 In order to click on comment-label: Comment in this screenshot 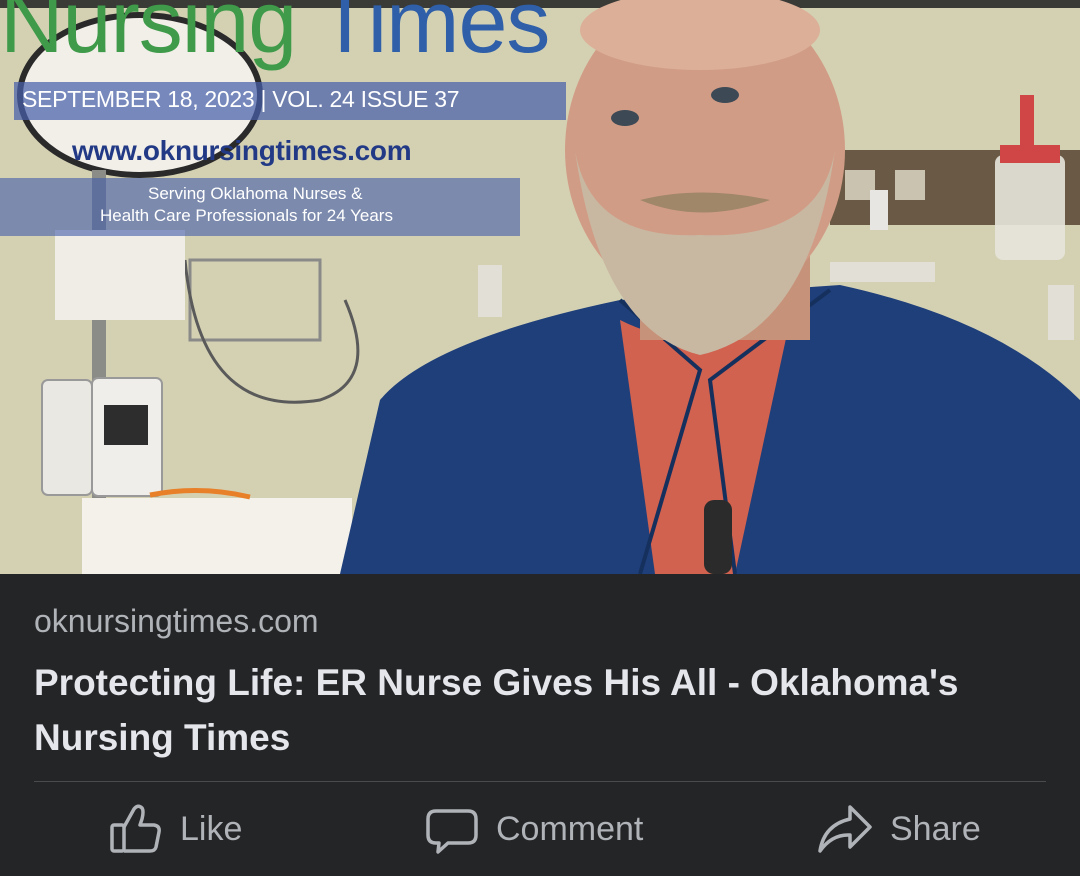, I will do `click(570, 828)`.